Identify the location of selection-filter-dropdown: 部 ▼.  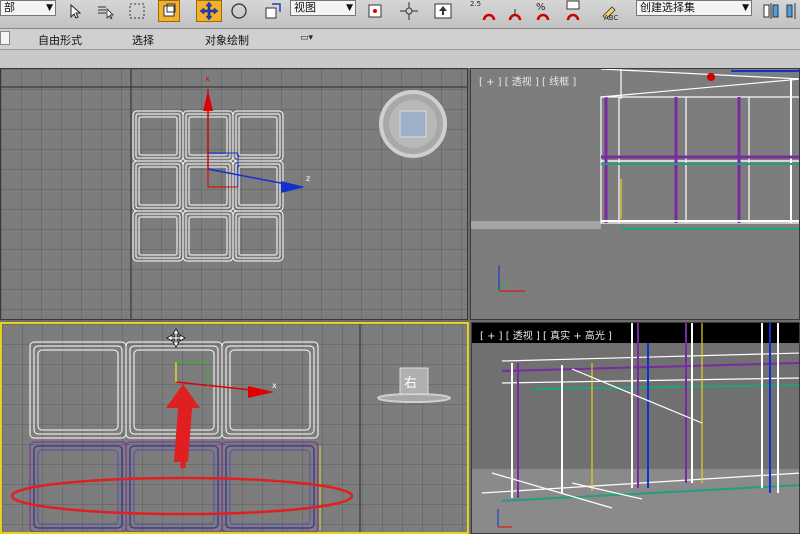
(28, 8).